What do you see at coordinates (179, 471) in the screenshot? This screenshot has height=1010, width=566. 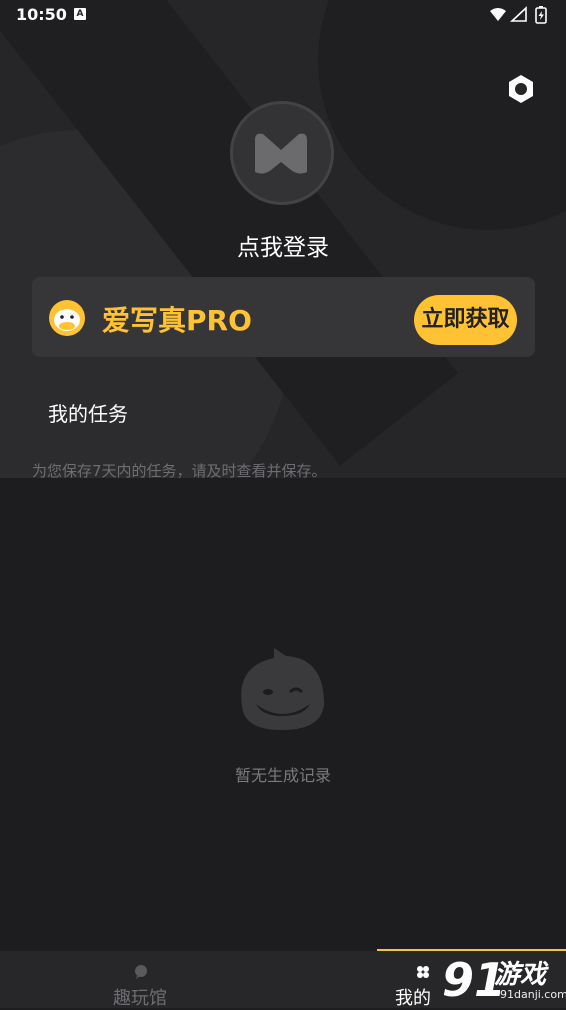 I see `tasks-retention-note: 为您保存7天内的任务，请及时查看并保存。` at bounding box center [179, 471].